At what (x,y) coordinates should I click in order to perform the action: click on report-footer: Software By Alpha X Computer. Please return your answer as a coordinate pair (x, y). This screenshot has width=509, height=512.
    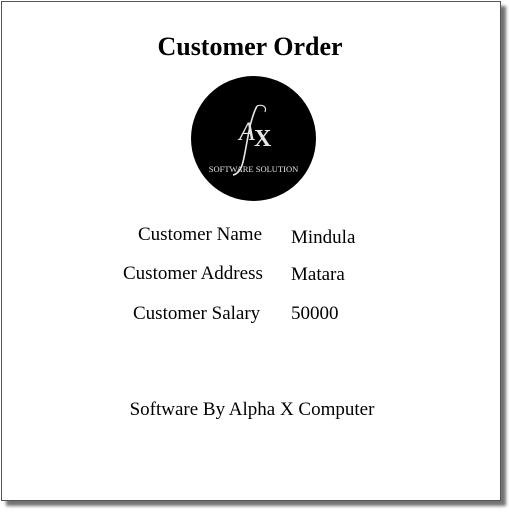
    Looking at the image, I should click on (252, 409).